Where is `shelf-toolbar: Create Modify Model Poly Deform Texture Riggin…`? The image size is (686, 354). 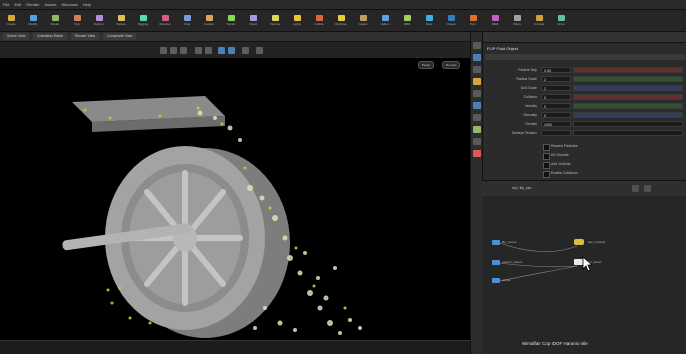 shelf-toolbar: Create Modify Model Poly Deform Texture Riggin… is located at coordinates (343, 21).